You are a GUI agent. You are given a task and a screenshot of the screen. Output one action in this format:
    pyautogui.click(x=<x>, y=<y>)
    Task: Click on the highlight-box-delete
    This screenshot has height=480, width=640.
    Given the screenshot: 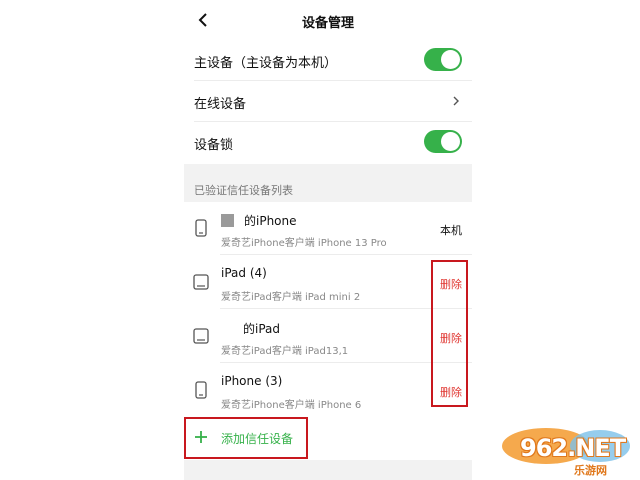 What is the action you would take?
    pyautogui.click(x=449, y=333)
    